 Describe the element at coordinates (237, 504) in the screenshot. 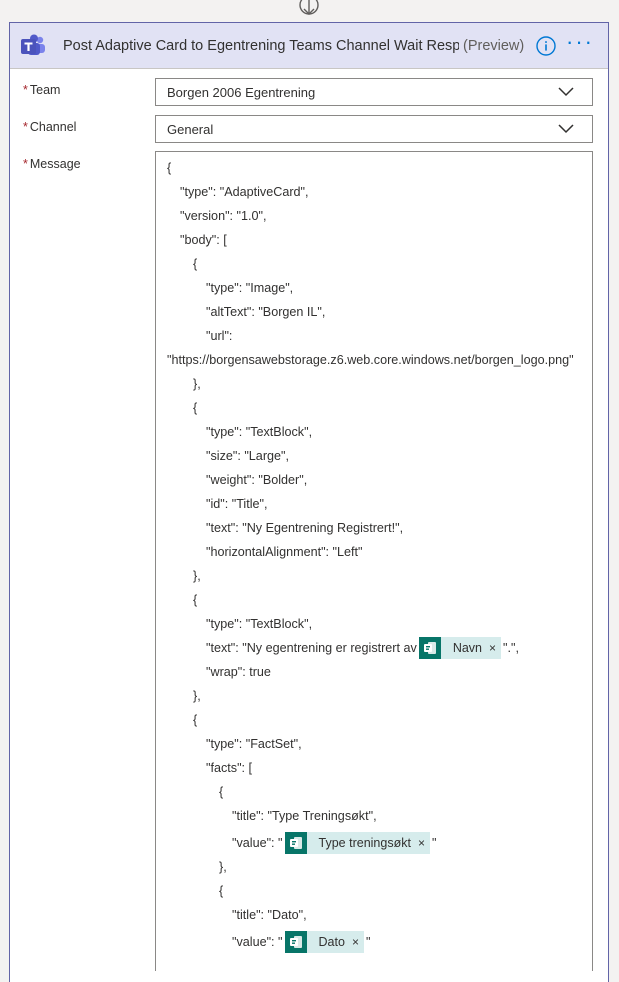

I see `code-line: "id": "Title",` at that location.